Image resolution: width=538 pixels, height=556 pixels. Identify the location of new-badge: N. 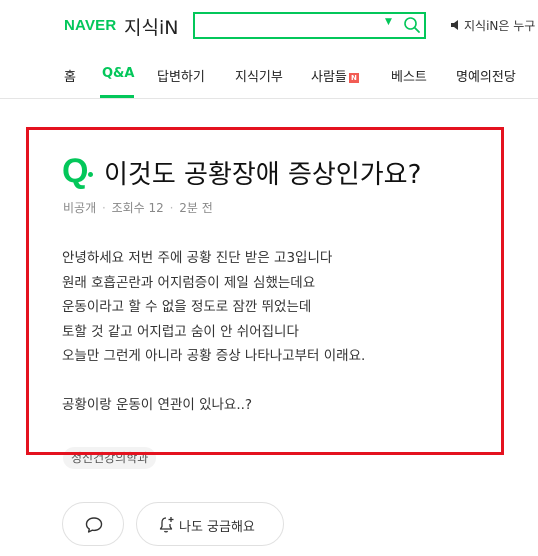
(353, 78).